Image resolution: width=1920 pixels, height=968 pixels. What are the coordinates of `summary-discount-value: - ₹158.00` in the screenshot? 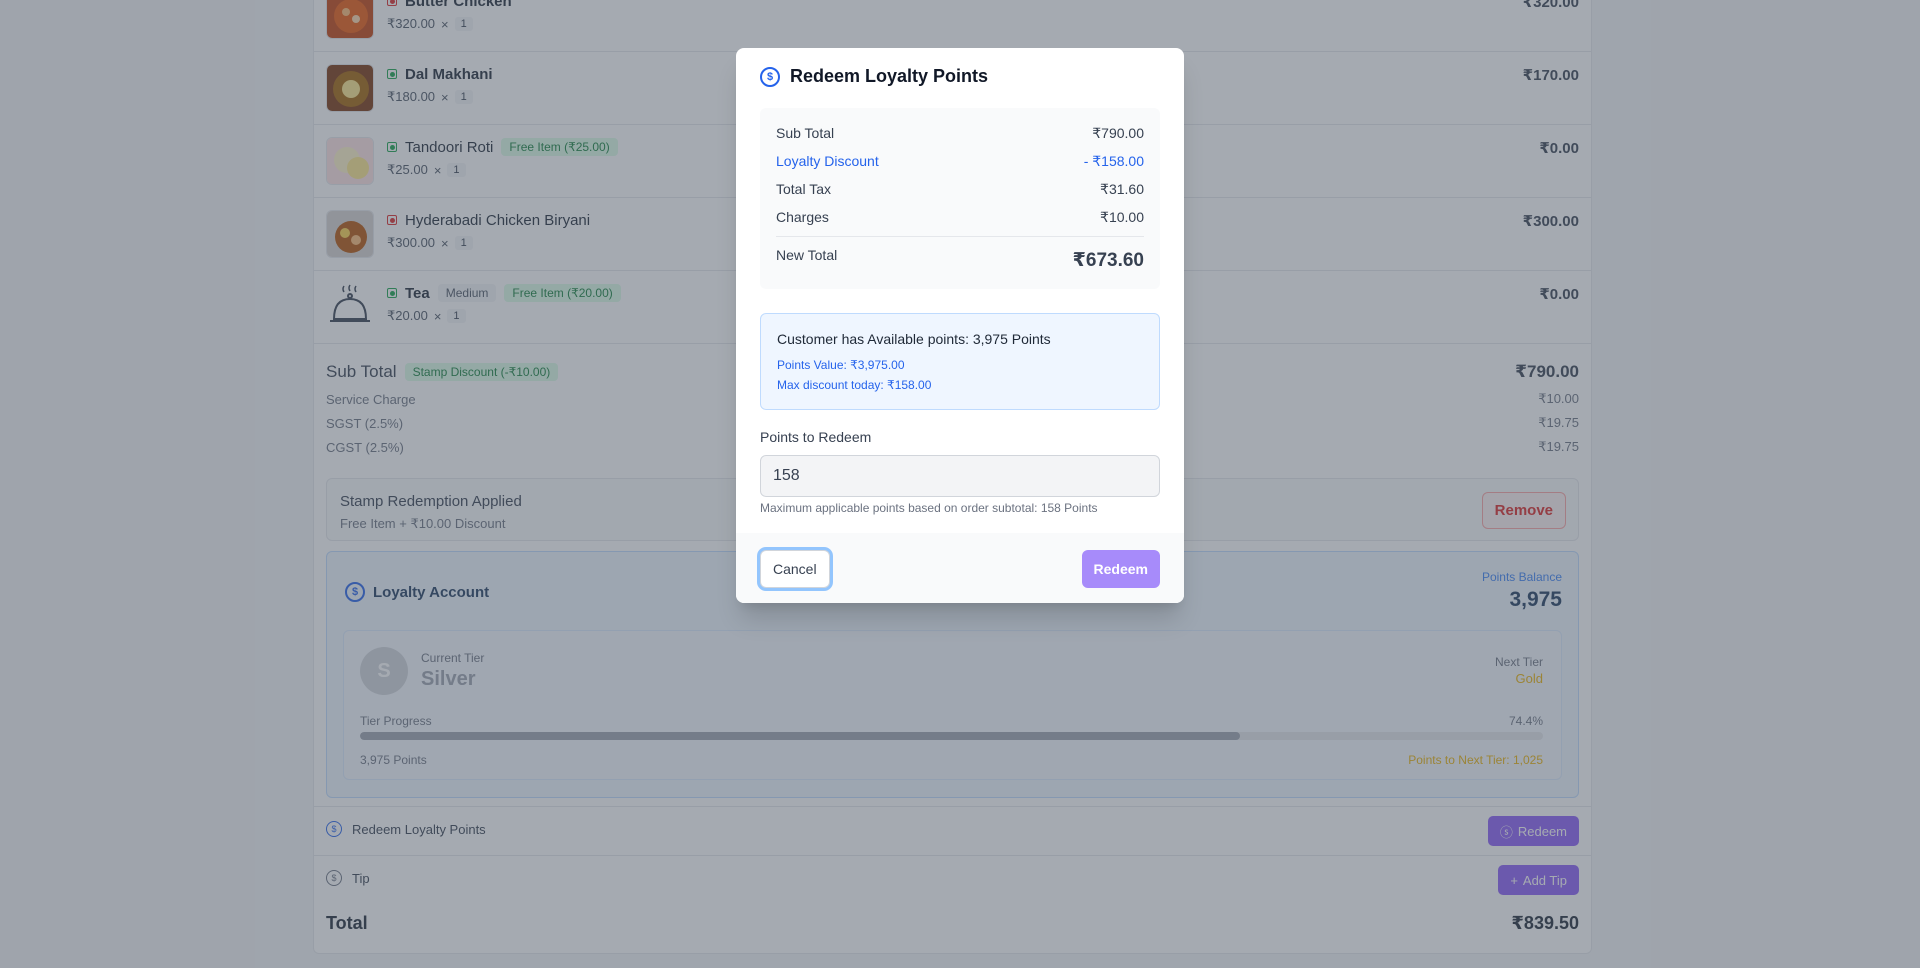 It's located at (1113, 161).